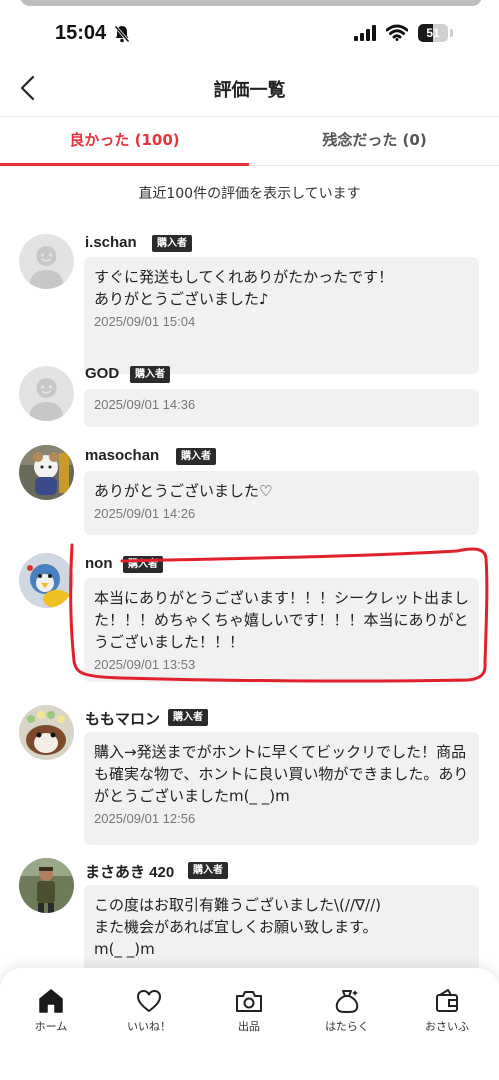  Describe the element at coordinates (244, 288) in the screenshot. I see `review-text: すぐに発送もしてくれありがたかったです！ ありがとうございました♪` at that location.